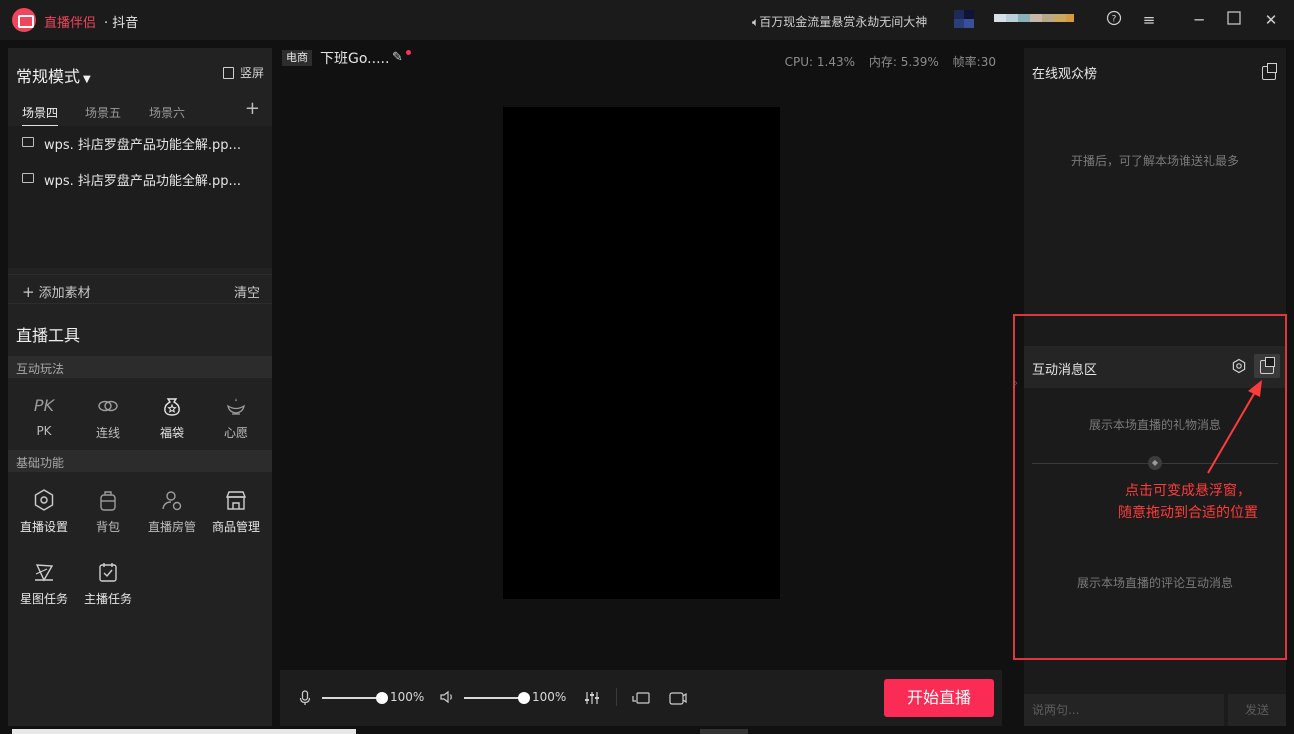 This screenshot has height=734, width=1294. Describe the element at coordinates (305, 698) in the screenshot. I see `microphone-icon` at that location.